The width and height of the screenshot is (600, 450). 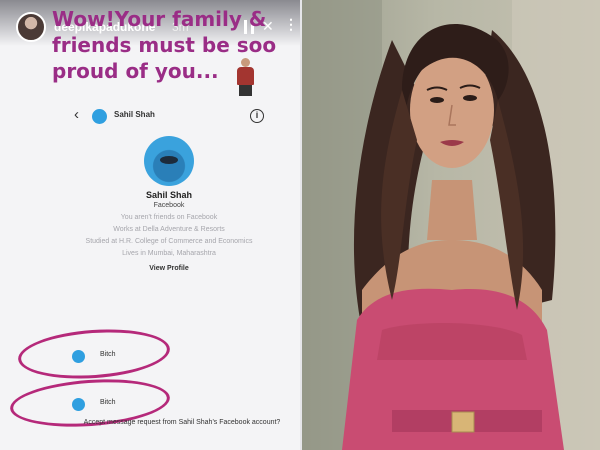 What do you see at coordinates (169, 205) in the screenshot?
I see `profile-source: Facebook` at bounding box center [169, 205].